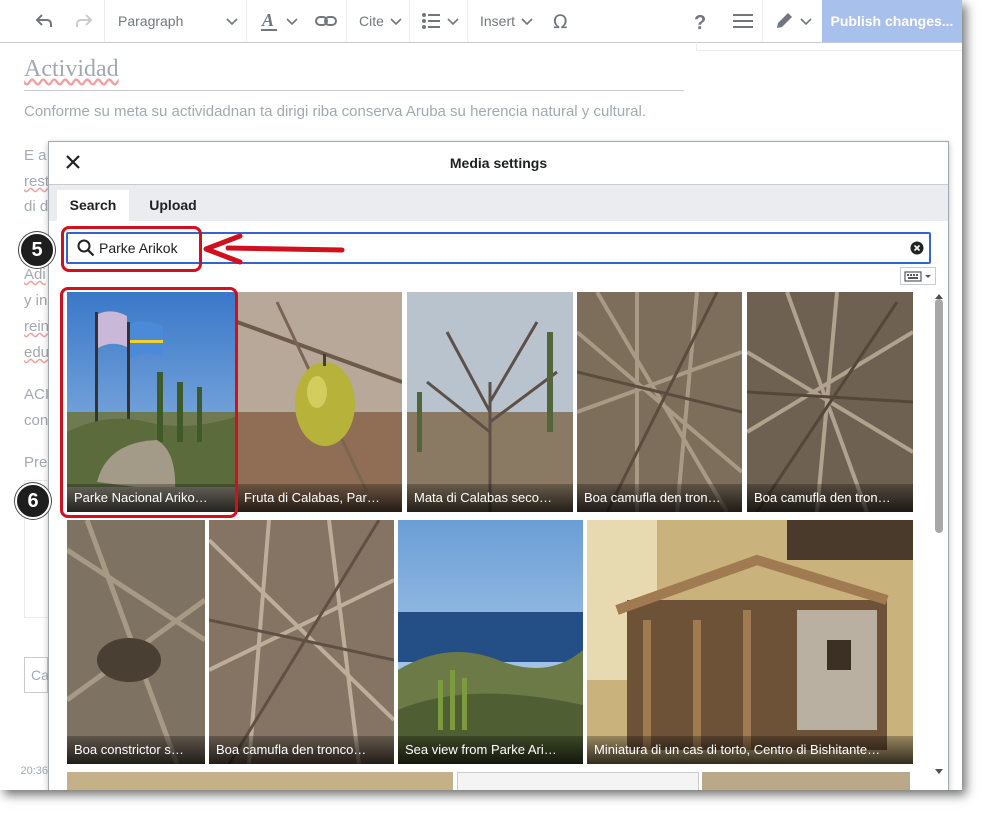 The height and width of the screenshot is (816, 990). I want to click on special-character-button: Ω, so click(562, 21).